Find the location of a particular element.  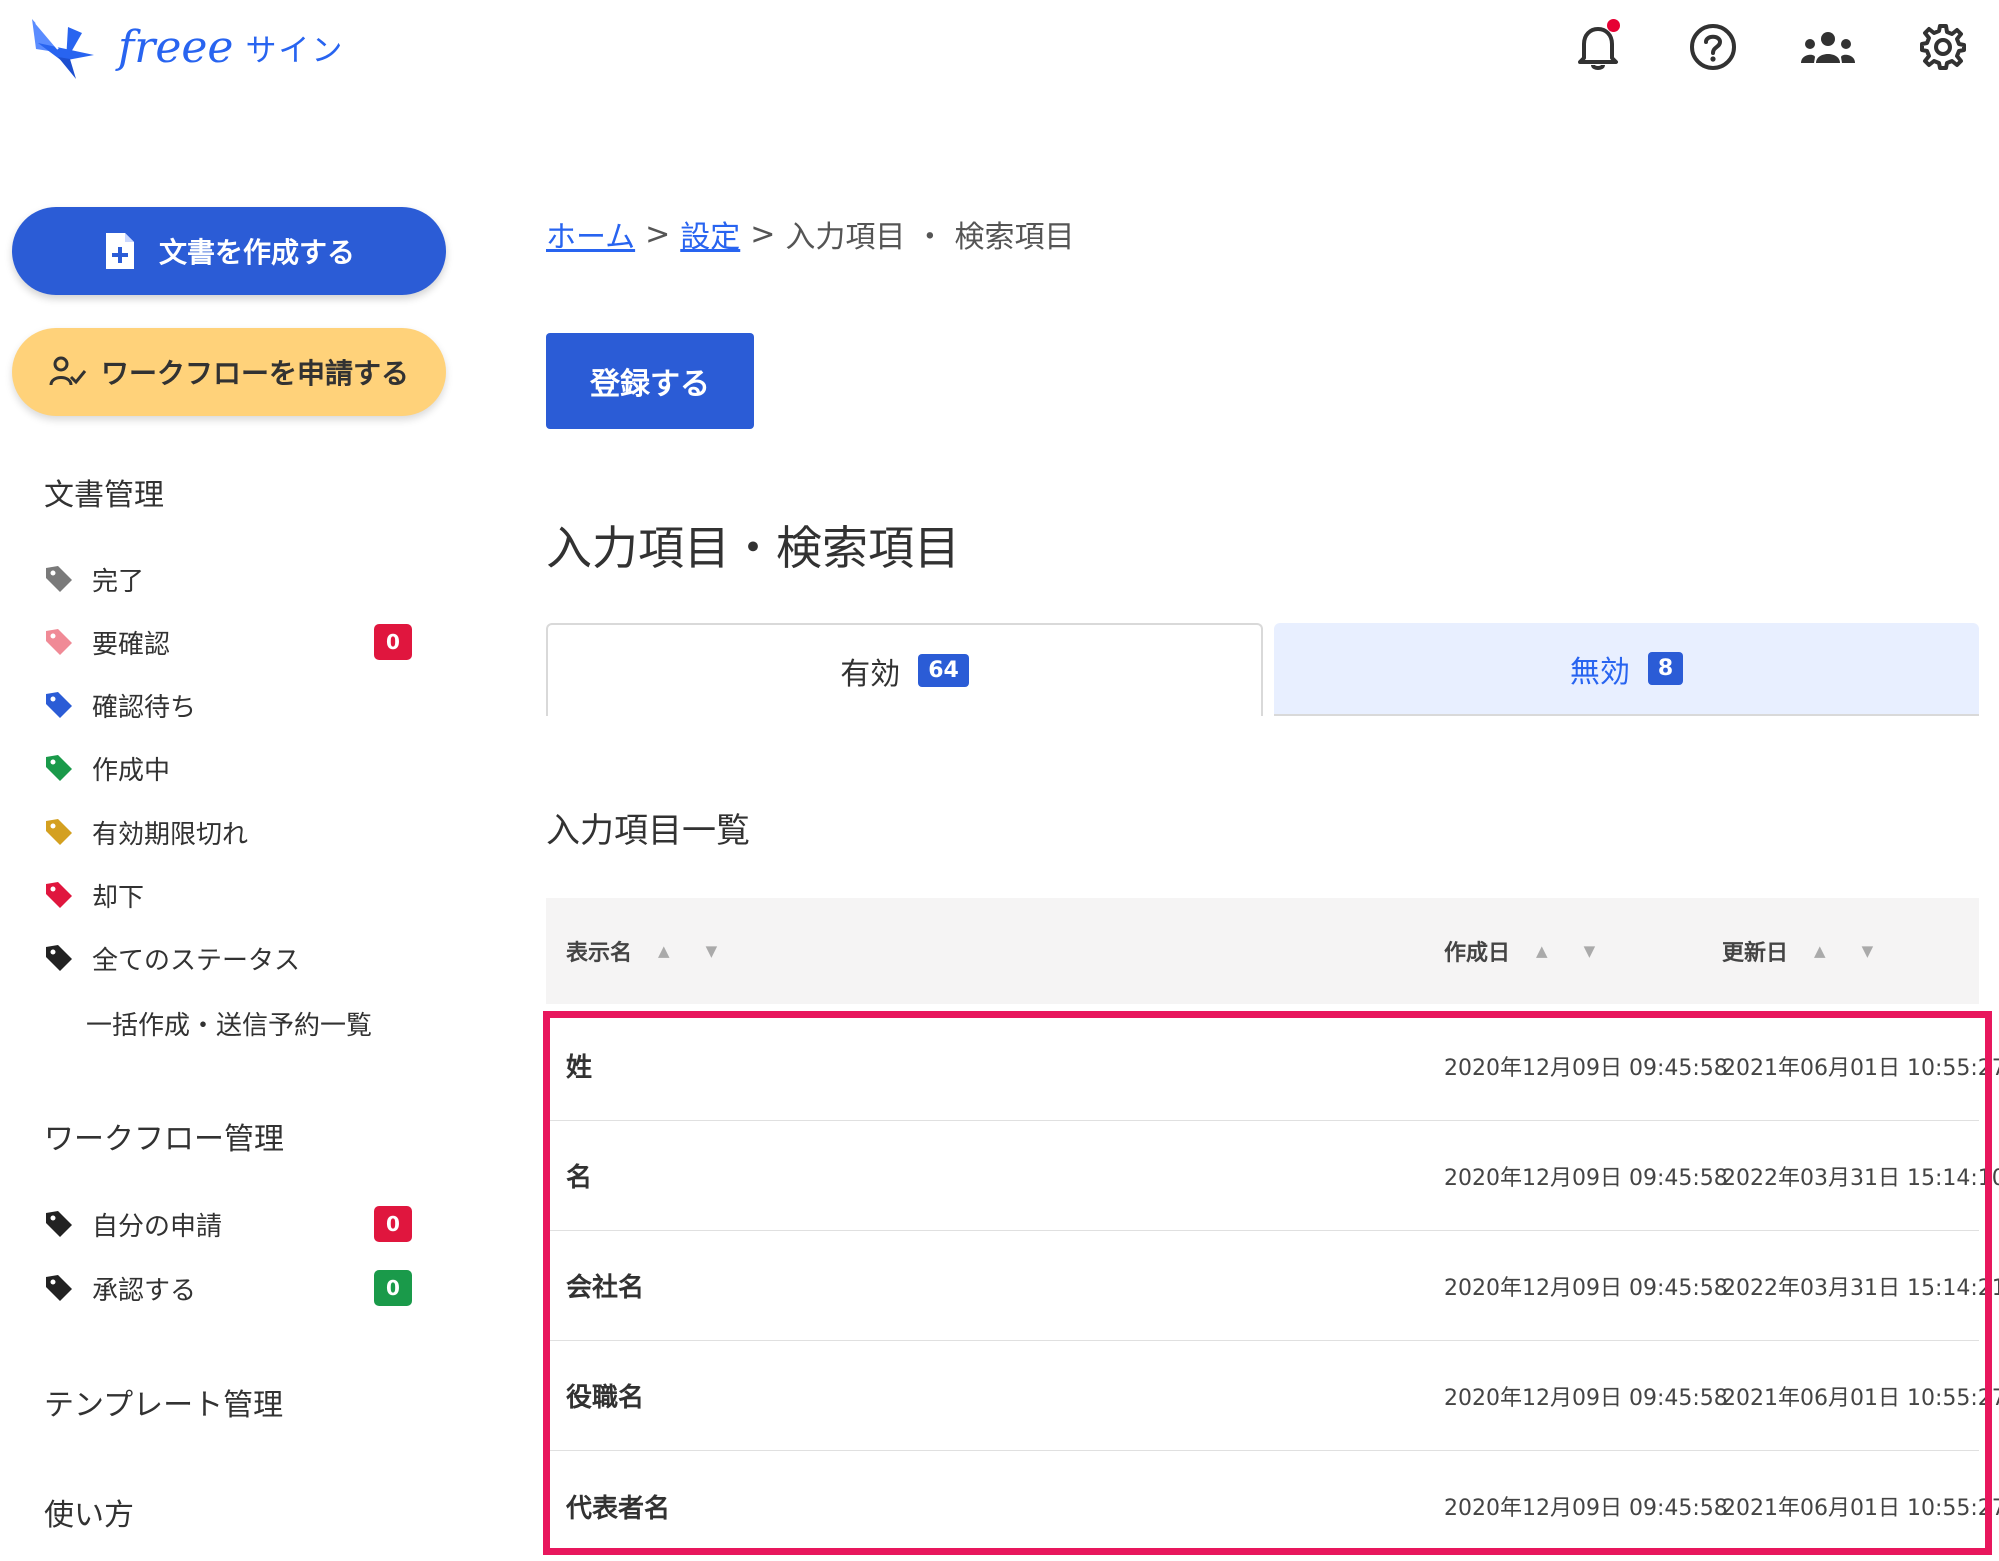

help-button is located at coordinates (1713, 47).